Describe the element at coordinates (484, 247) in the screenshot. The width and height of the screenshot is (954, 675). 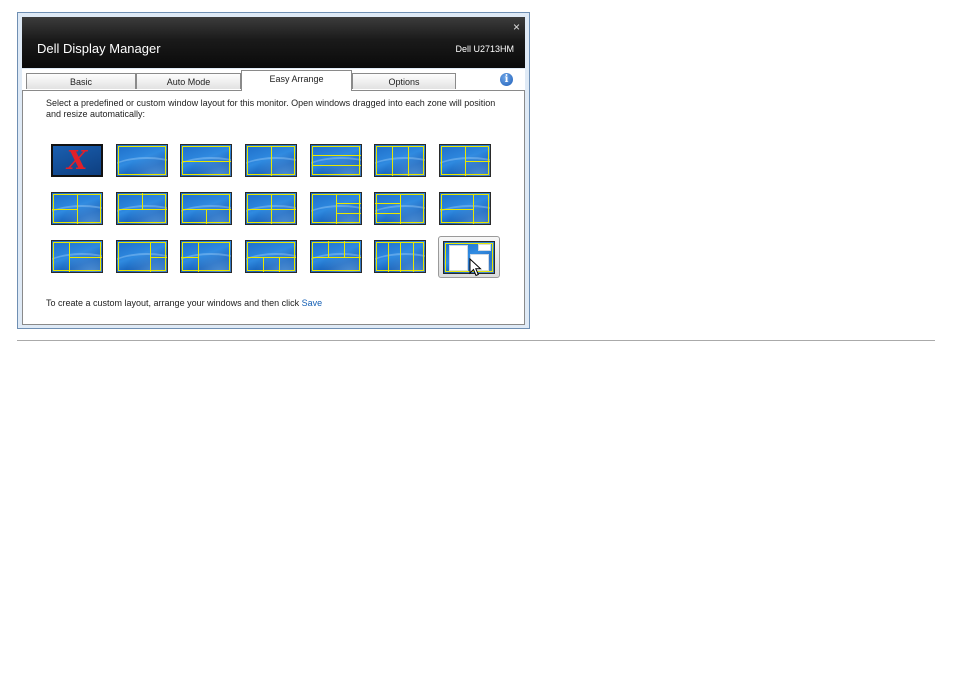
I see `custom-window-top-right` at that location.